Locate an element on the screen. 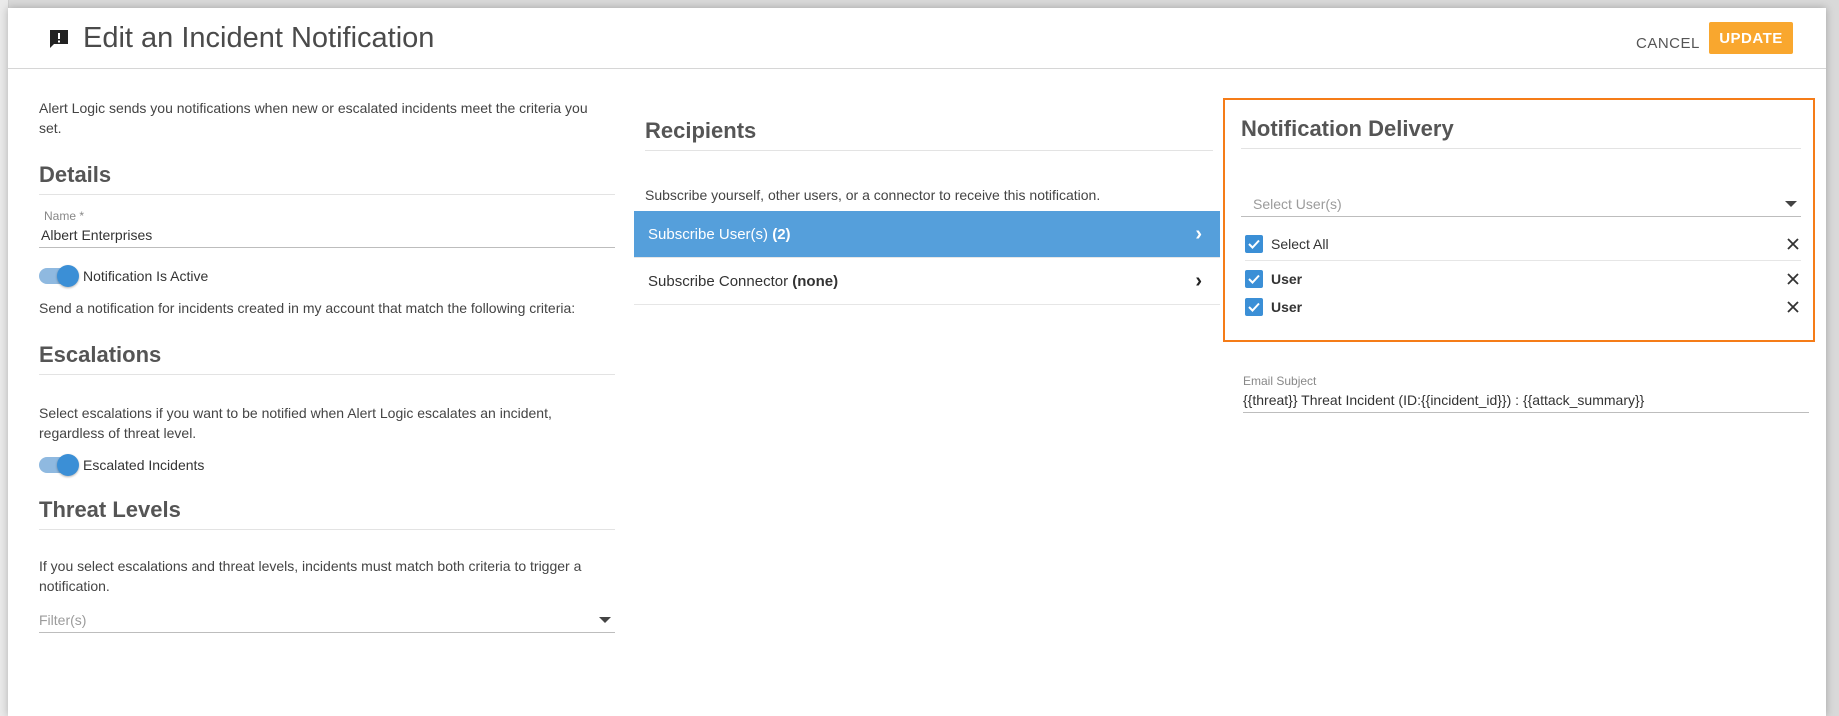 This screenshot has height=716, width=1839. notification-active-row: Notification Is Active is located at coordinates (327, 276).